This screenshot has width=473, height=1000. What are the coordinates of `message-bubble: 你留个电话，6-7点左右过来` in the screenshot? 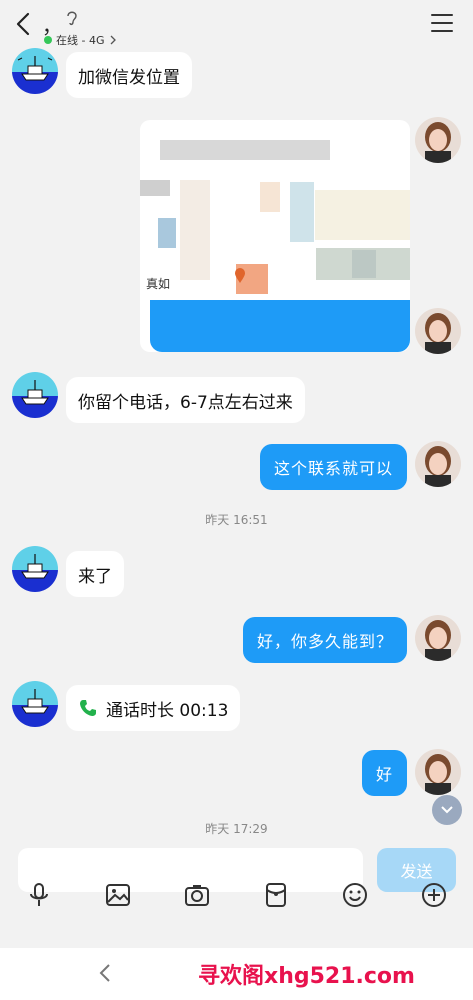 It's located at (185, 400).